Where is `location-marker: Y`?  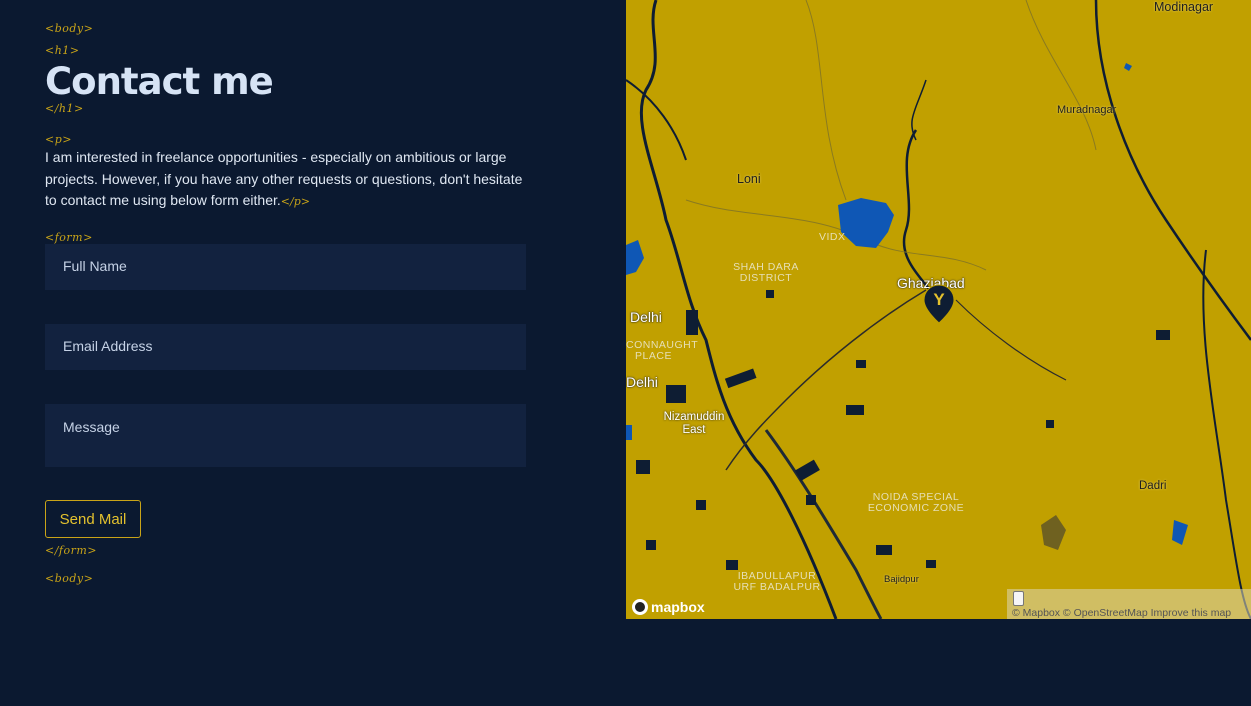
location-marker: Y is located at coordinates (939, 304).